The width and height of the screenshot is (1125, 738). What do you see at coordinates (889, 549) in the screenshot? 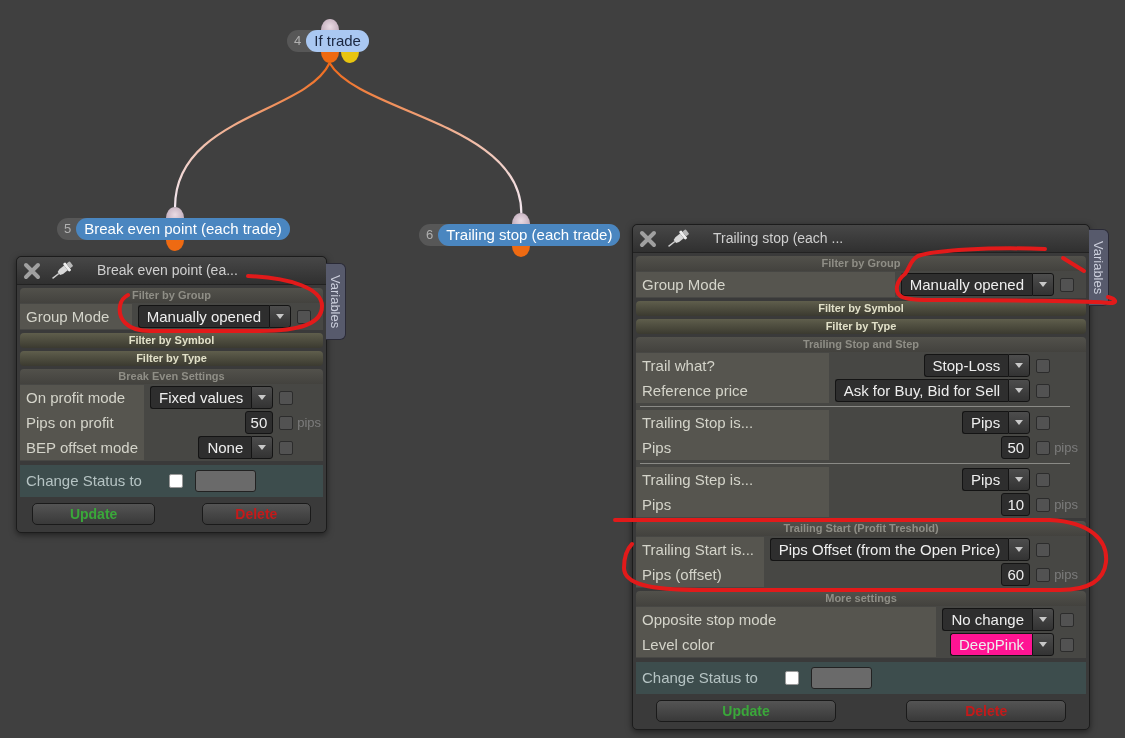
I see `dropdown: Pips Offset (from the Open Price)` at bounding box center [889, 549].